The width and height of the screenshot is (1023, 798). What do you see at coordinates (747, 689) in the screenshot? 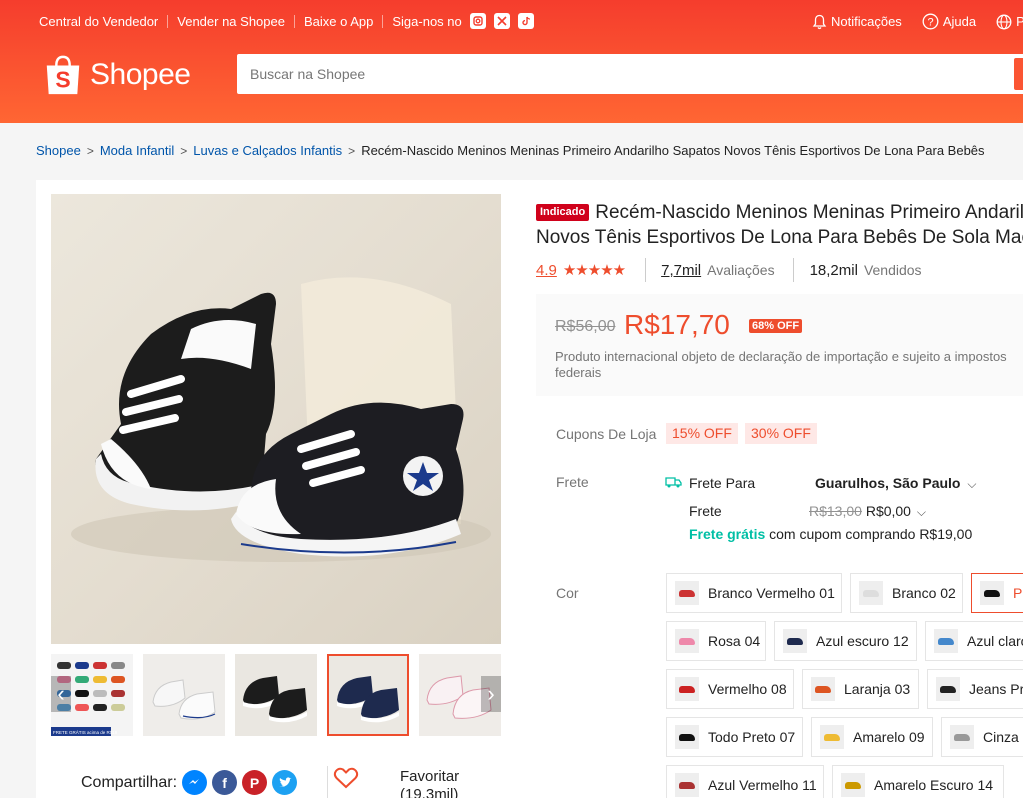
I see `color-option-label: Vermelho 08` at bounding box center [747, 689].